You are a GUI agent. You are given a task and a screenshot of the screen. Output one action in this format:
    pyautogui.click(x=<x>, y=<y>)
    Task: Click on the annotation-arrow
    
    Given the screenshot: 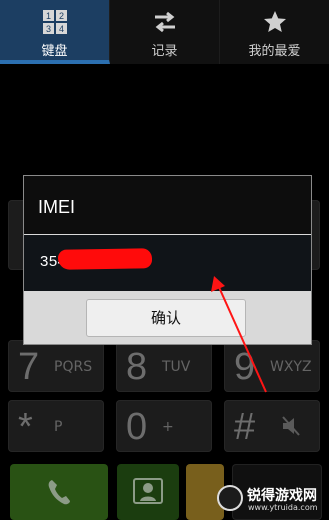 What is the action you would take?
    pyautogui.click(x=239, y=334)
    